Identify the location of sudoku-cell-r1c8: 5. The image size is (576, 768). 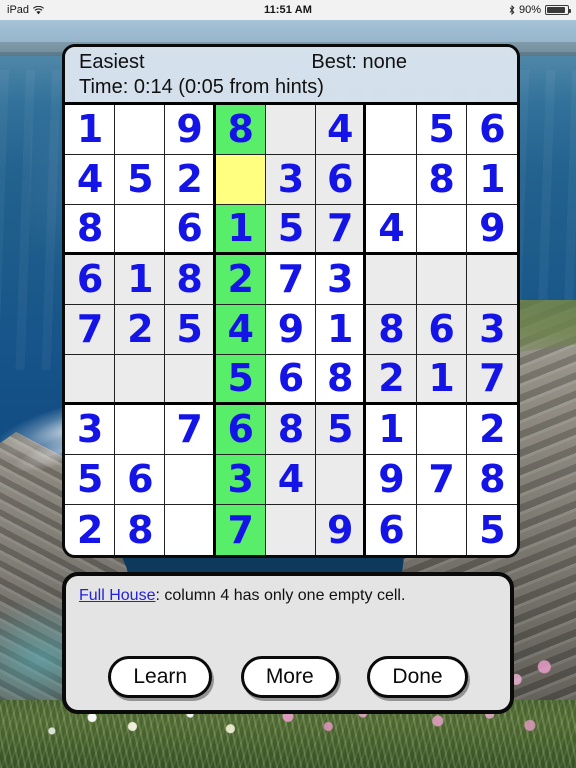
(441, 129).